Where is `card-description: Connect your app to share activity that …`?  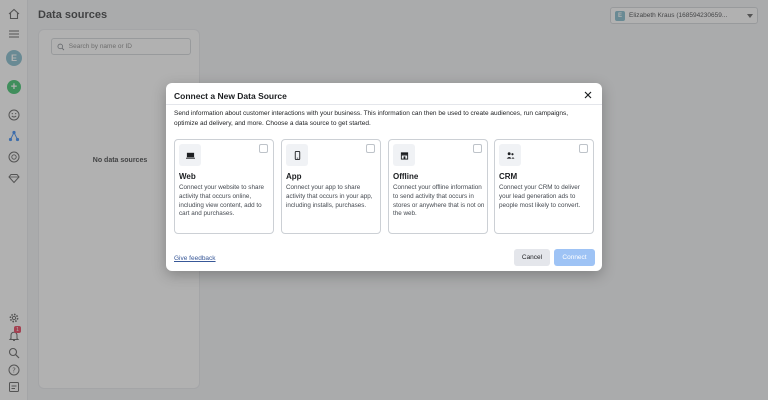
card-description: Connect your app to share activity that … is located at coordinates (329, 196).